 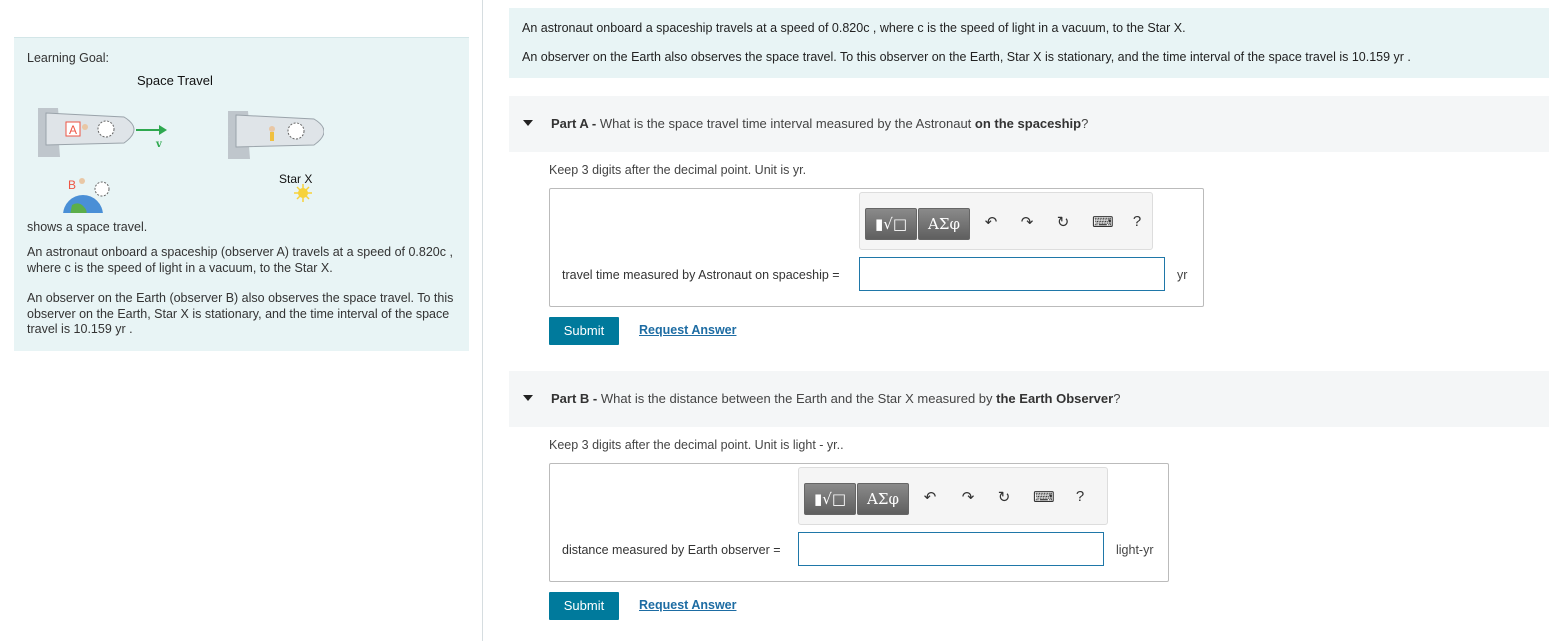 I want to click on part-b-request-answer-link: Request Answer, so click(x=687, y=605).